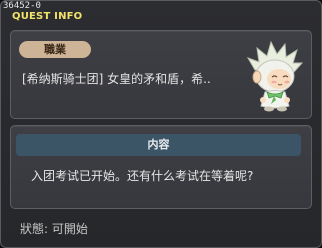 This screenshot has height=248, width=322. What do you see at coordinates (116, 79) in the screenshot?
I see `job-description: [希纳斯骑士团] 女皇的矛和盾，希..` at bounding box center [116, 79].